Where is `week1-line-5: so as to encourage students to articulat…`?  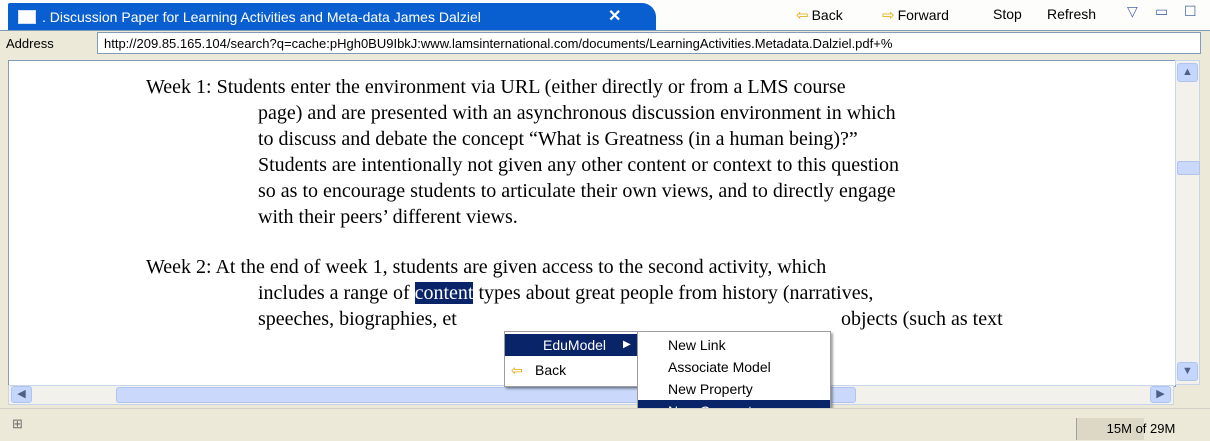
week1-line-5: so as to encourage students to articulat… is located at coordinates (577, 191).